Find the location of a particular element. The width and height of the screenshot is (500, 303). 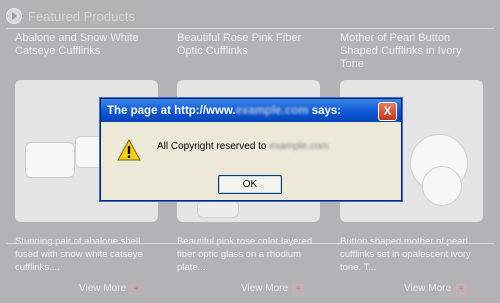

section-header: Featured Products is located at coordinates (70, 16).